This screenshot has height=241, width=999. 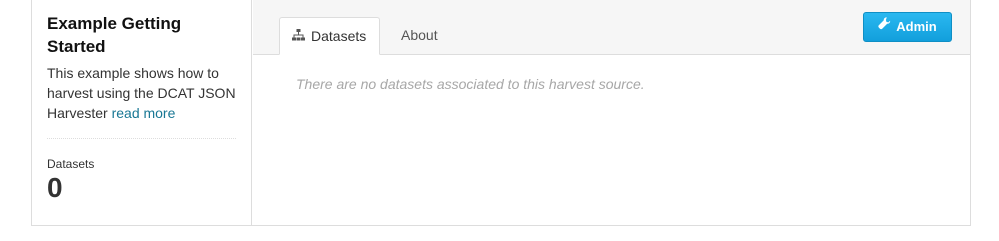 I want to click on sidebar-divider, so click(x=141, y=138).